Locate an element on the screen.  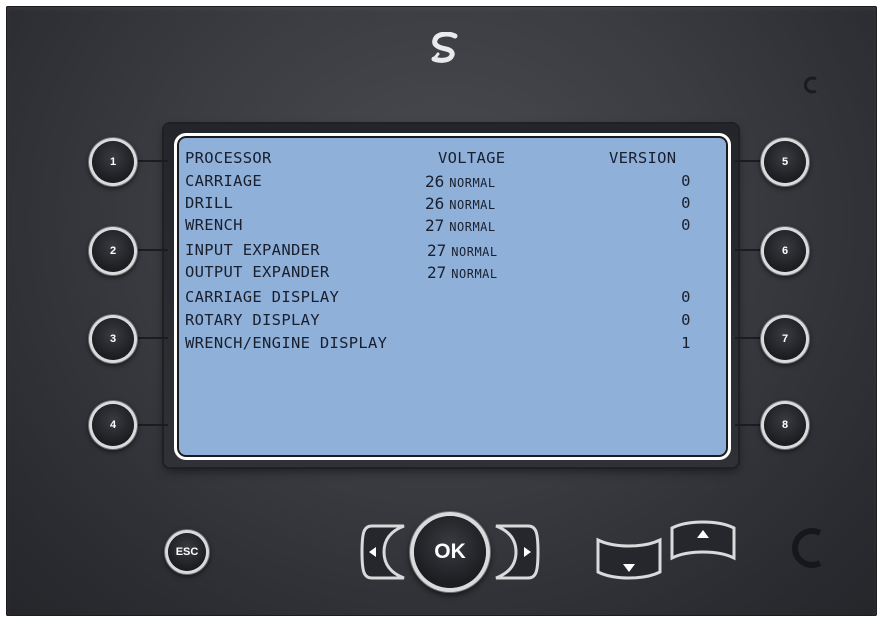
down-arrow-button is located at coordinates (629, 559).